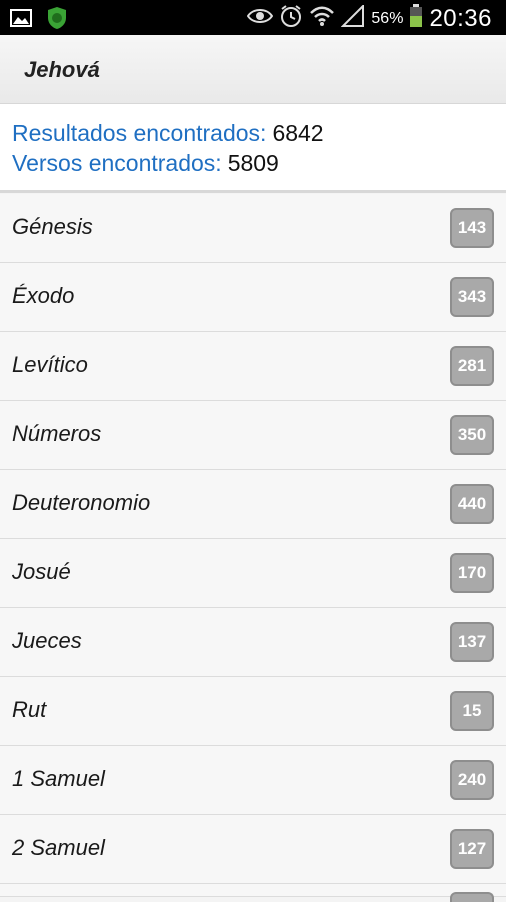 Image resolution: width=506 pixels, height=902 pixels. What do you see at coordinates (387, 18) in the screenshot?
I see `battery-percent: 56%` at bounding box center [387, 18].